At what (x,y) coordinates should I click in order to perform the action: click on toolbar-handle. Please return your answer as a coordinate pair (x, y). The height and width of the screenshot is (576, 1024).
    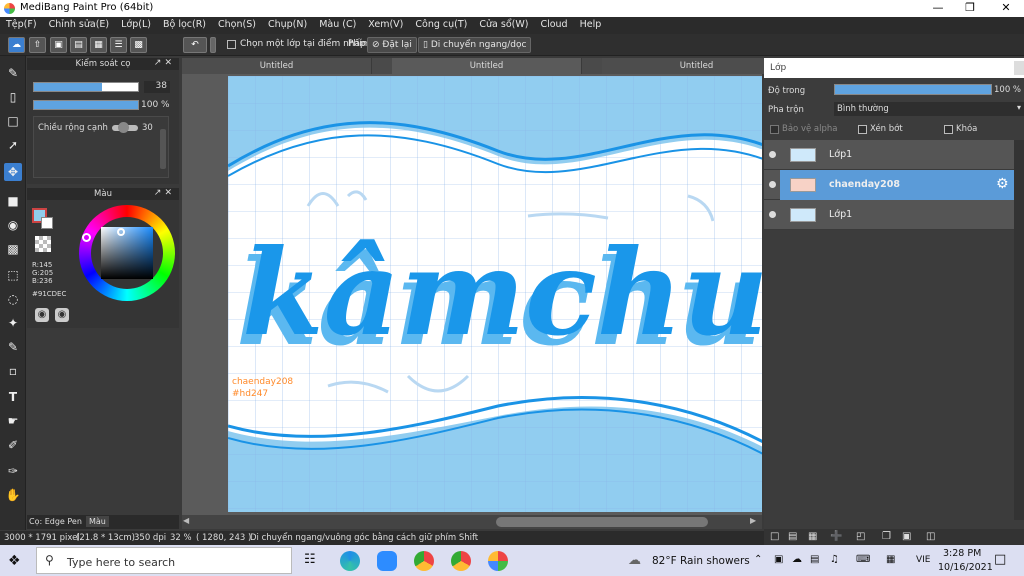
    Looking at the image, I should click on (213, 45).